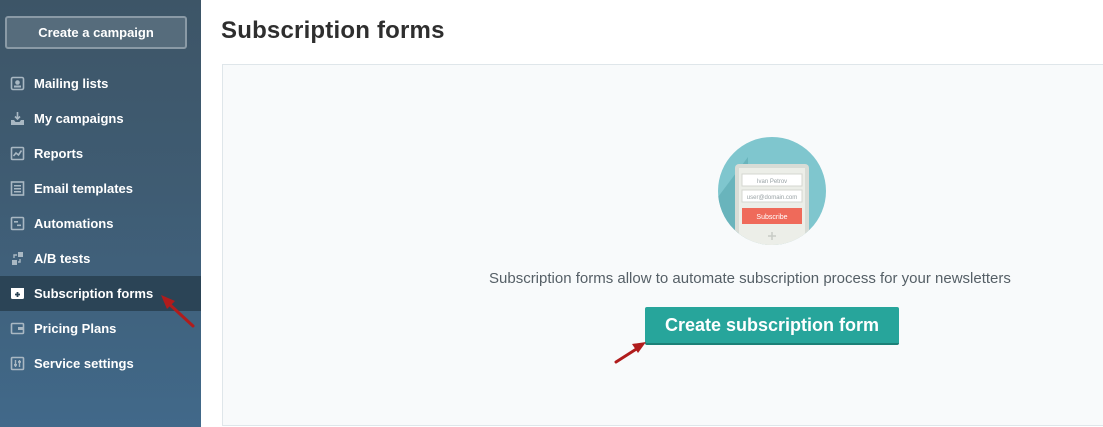  I want to click on create-subscription-form-button: Create subscription form, so click(772, 326).